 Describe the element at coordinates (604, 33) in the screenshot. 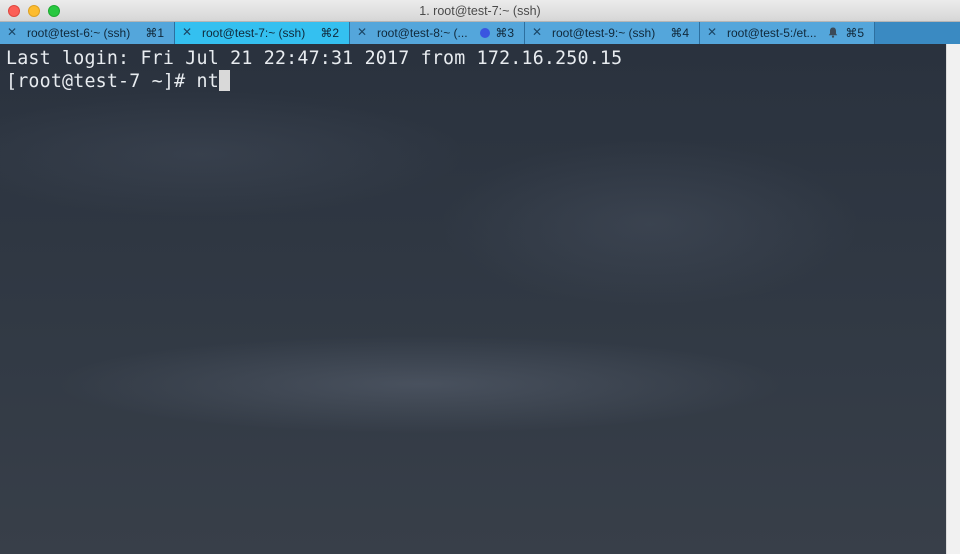

I see `tab-label: root@test-9:~ (ssh)` at that location.